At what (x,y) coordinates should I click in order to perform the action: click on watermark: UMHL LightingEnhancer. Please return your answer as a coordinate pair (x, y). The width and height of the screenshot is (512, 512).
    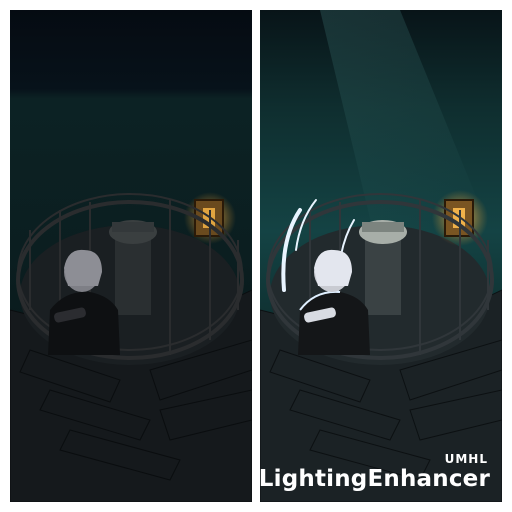
    Looking at the image, I should click on (375, 472).